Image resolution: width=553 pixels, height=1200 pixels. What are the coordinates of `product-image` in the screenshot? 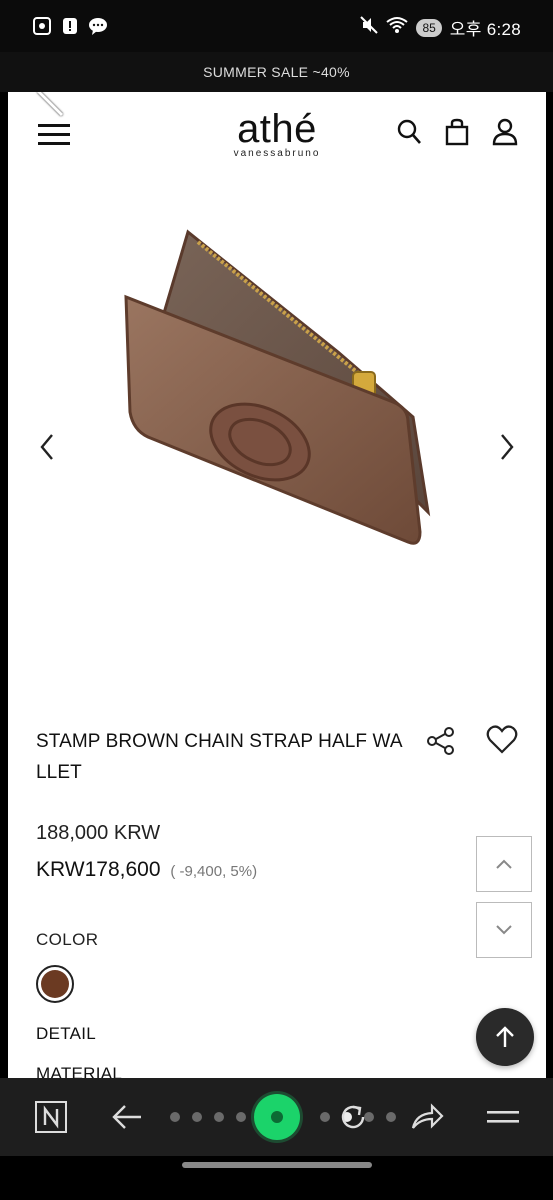 It's located at (277, 387).